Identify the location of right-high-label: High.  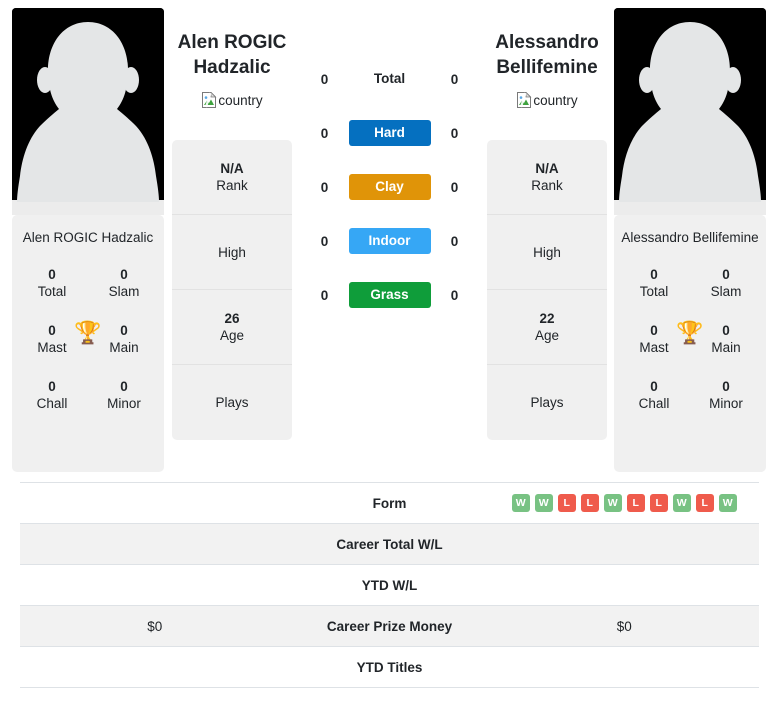
(547, 252).